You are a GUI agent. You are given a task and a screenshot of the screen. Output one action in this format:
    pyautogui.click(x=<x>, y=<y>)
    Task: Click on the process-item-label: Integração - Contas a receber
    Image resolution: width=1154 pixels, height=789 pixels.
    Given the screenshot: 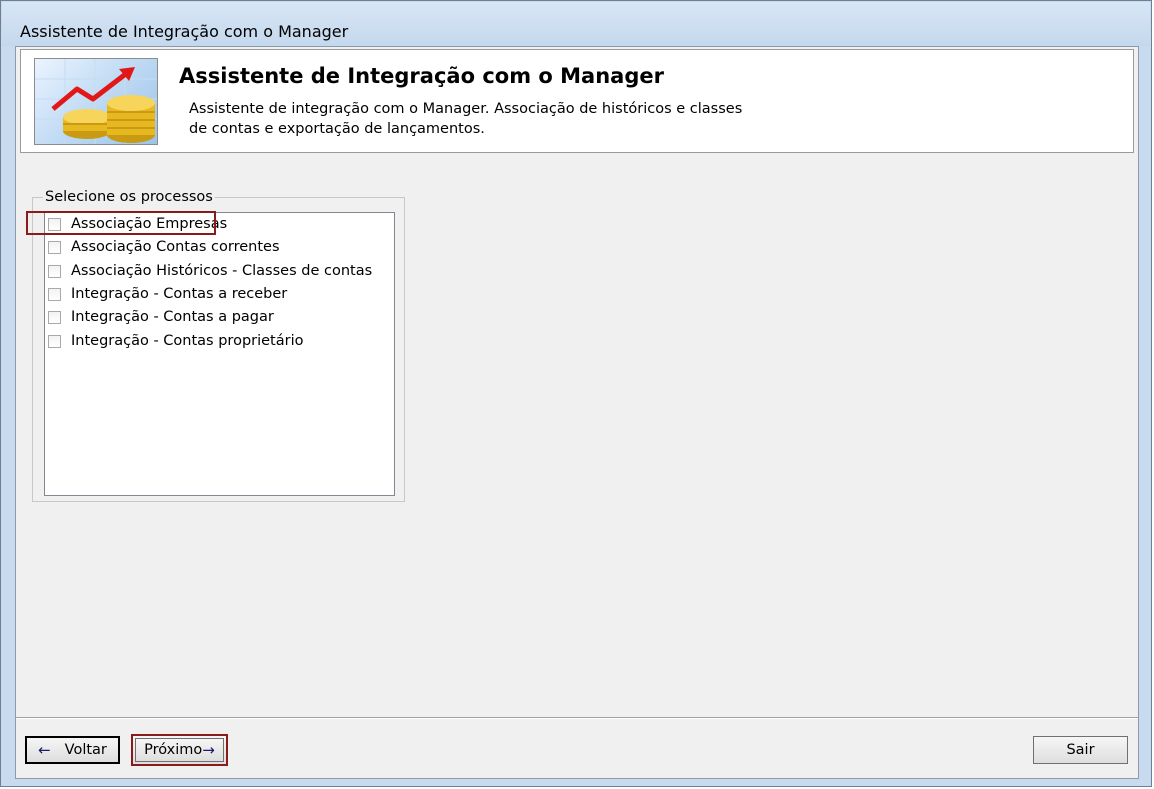 What is the action you would take?
    pyautogui.click(x=179, y=294)
    